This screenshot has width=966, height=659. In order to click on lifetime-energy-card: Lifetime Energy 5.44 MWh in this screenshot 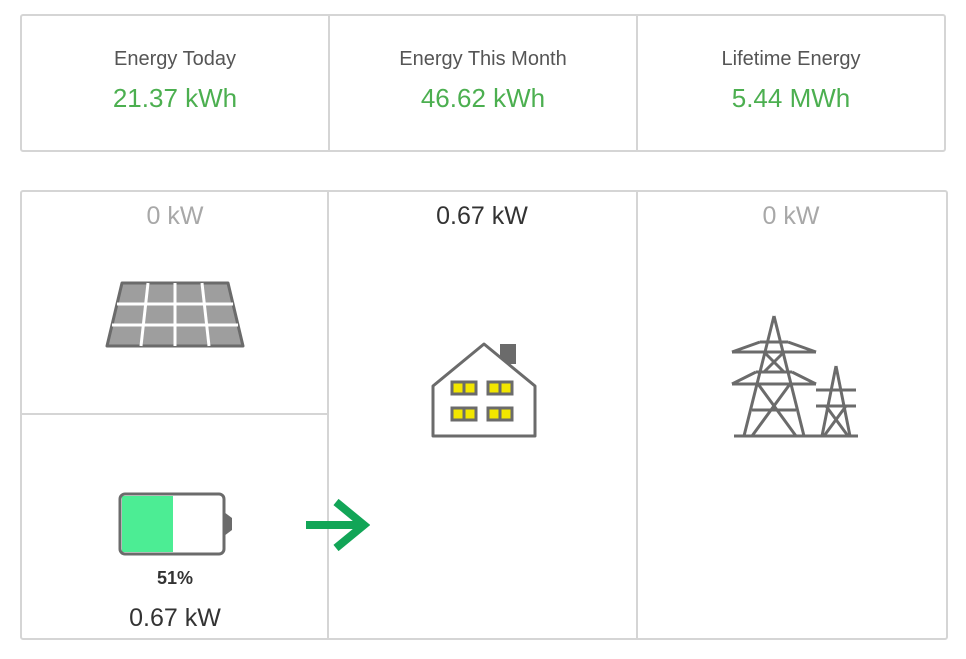, I will do `click(790, 83)`.